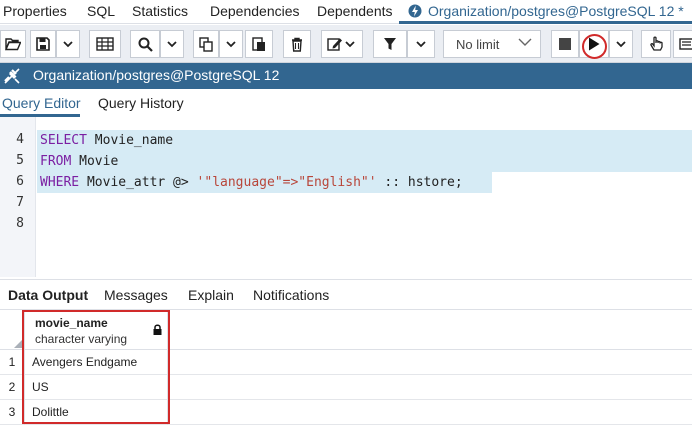  I want to click on copy-button, so click(206, 44).